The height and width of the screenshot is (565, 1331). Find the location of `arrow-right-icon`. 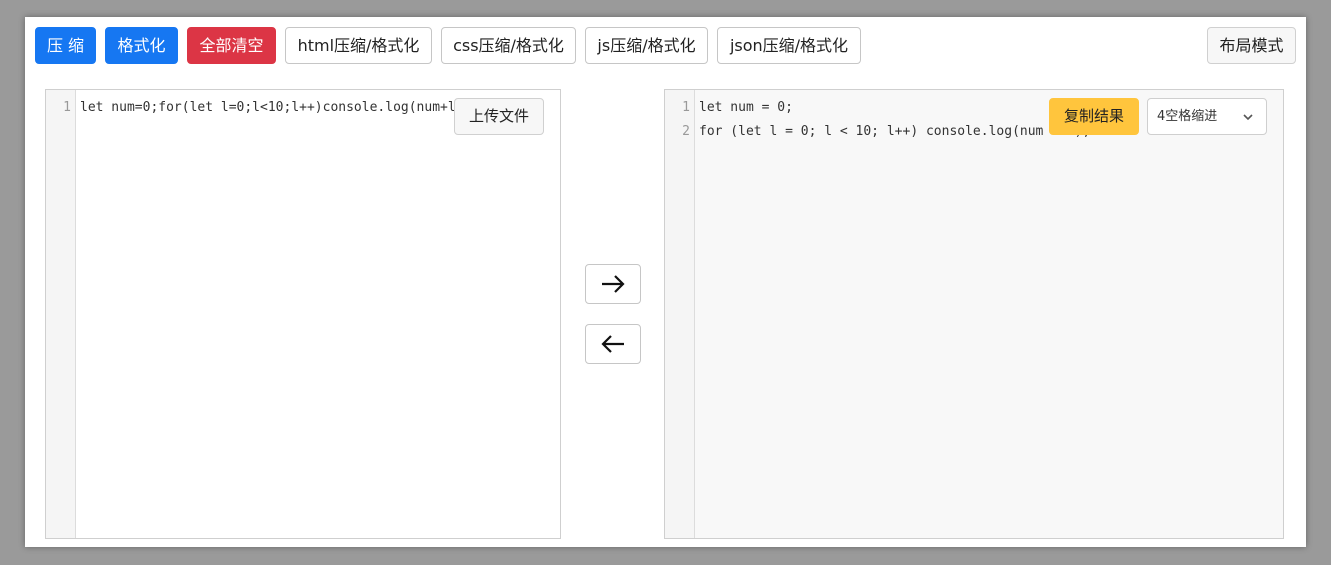

arrow-right-icon is located at coordinates (613, 284).